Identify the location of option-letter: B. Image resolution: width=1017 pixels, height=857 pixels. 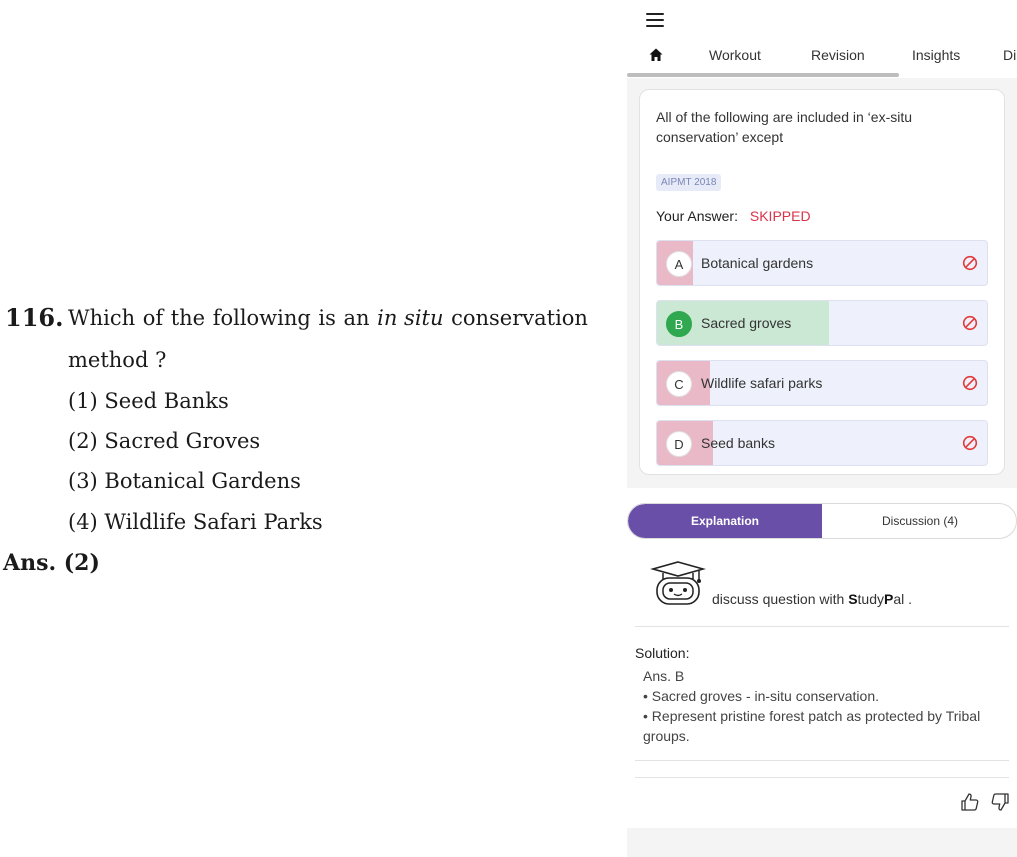
(679, 324).